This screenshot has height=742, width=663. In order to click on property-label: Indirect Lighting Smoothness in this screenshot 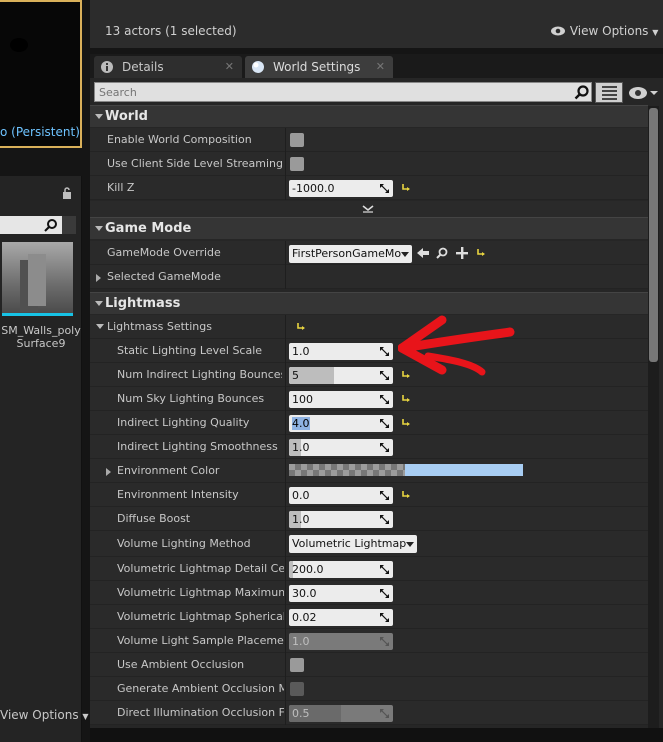, I will do `click(197, 446)`.